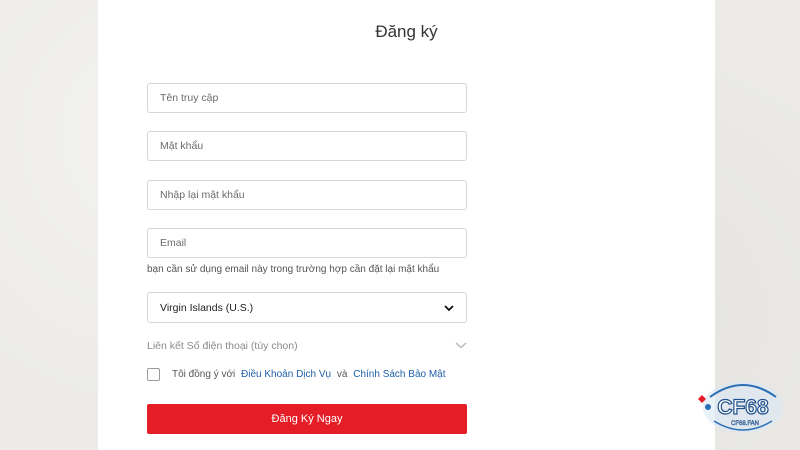 The width and height of the screenshot is (800, 450). Describe the element at coordinates (307, 419) in the screenshot. I see `register-submit-button: Đăng Ký Ngay` at that location.